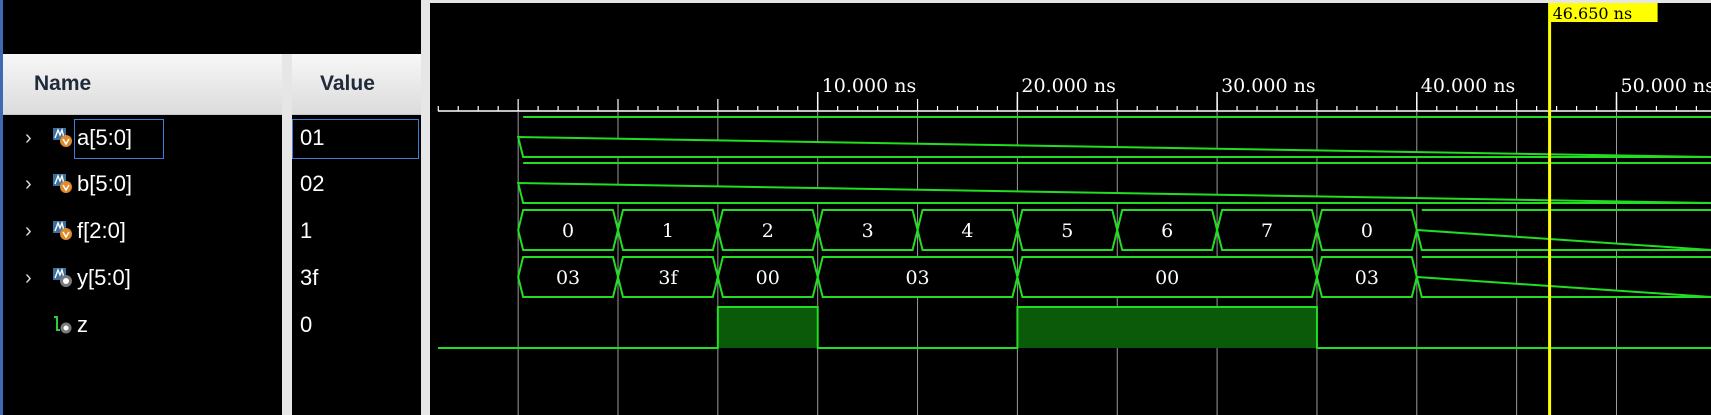 Image resolution: width=1711 pixels, height=415 pixels. What do you see at coordinates (309, 277) in the screenshot?
I see `signal-value-y: 3f` at bounding box center [309, 277].